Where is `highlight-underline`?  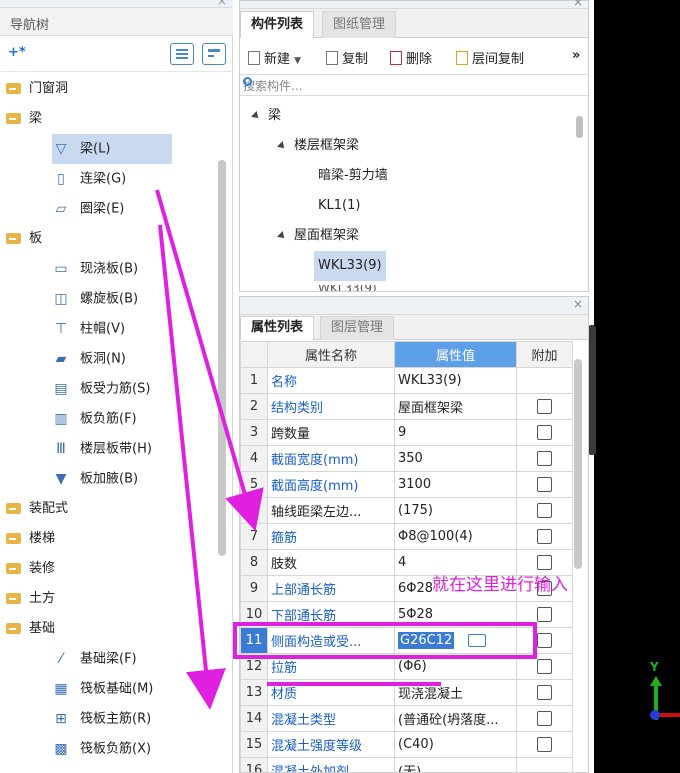 highlight-underline is located at coordinates (354, 684).